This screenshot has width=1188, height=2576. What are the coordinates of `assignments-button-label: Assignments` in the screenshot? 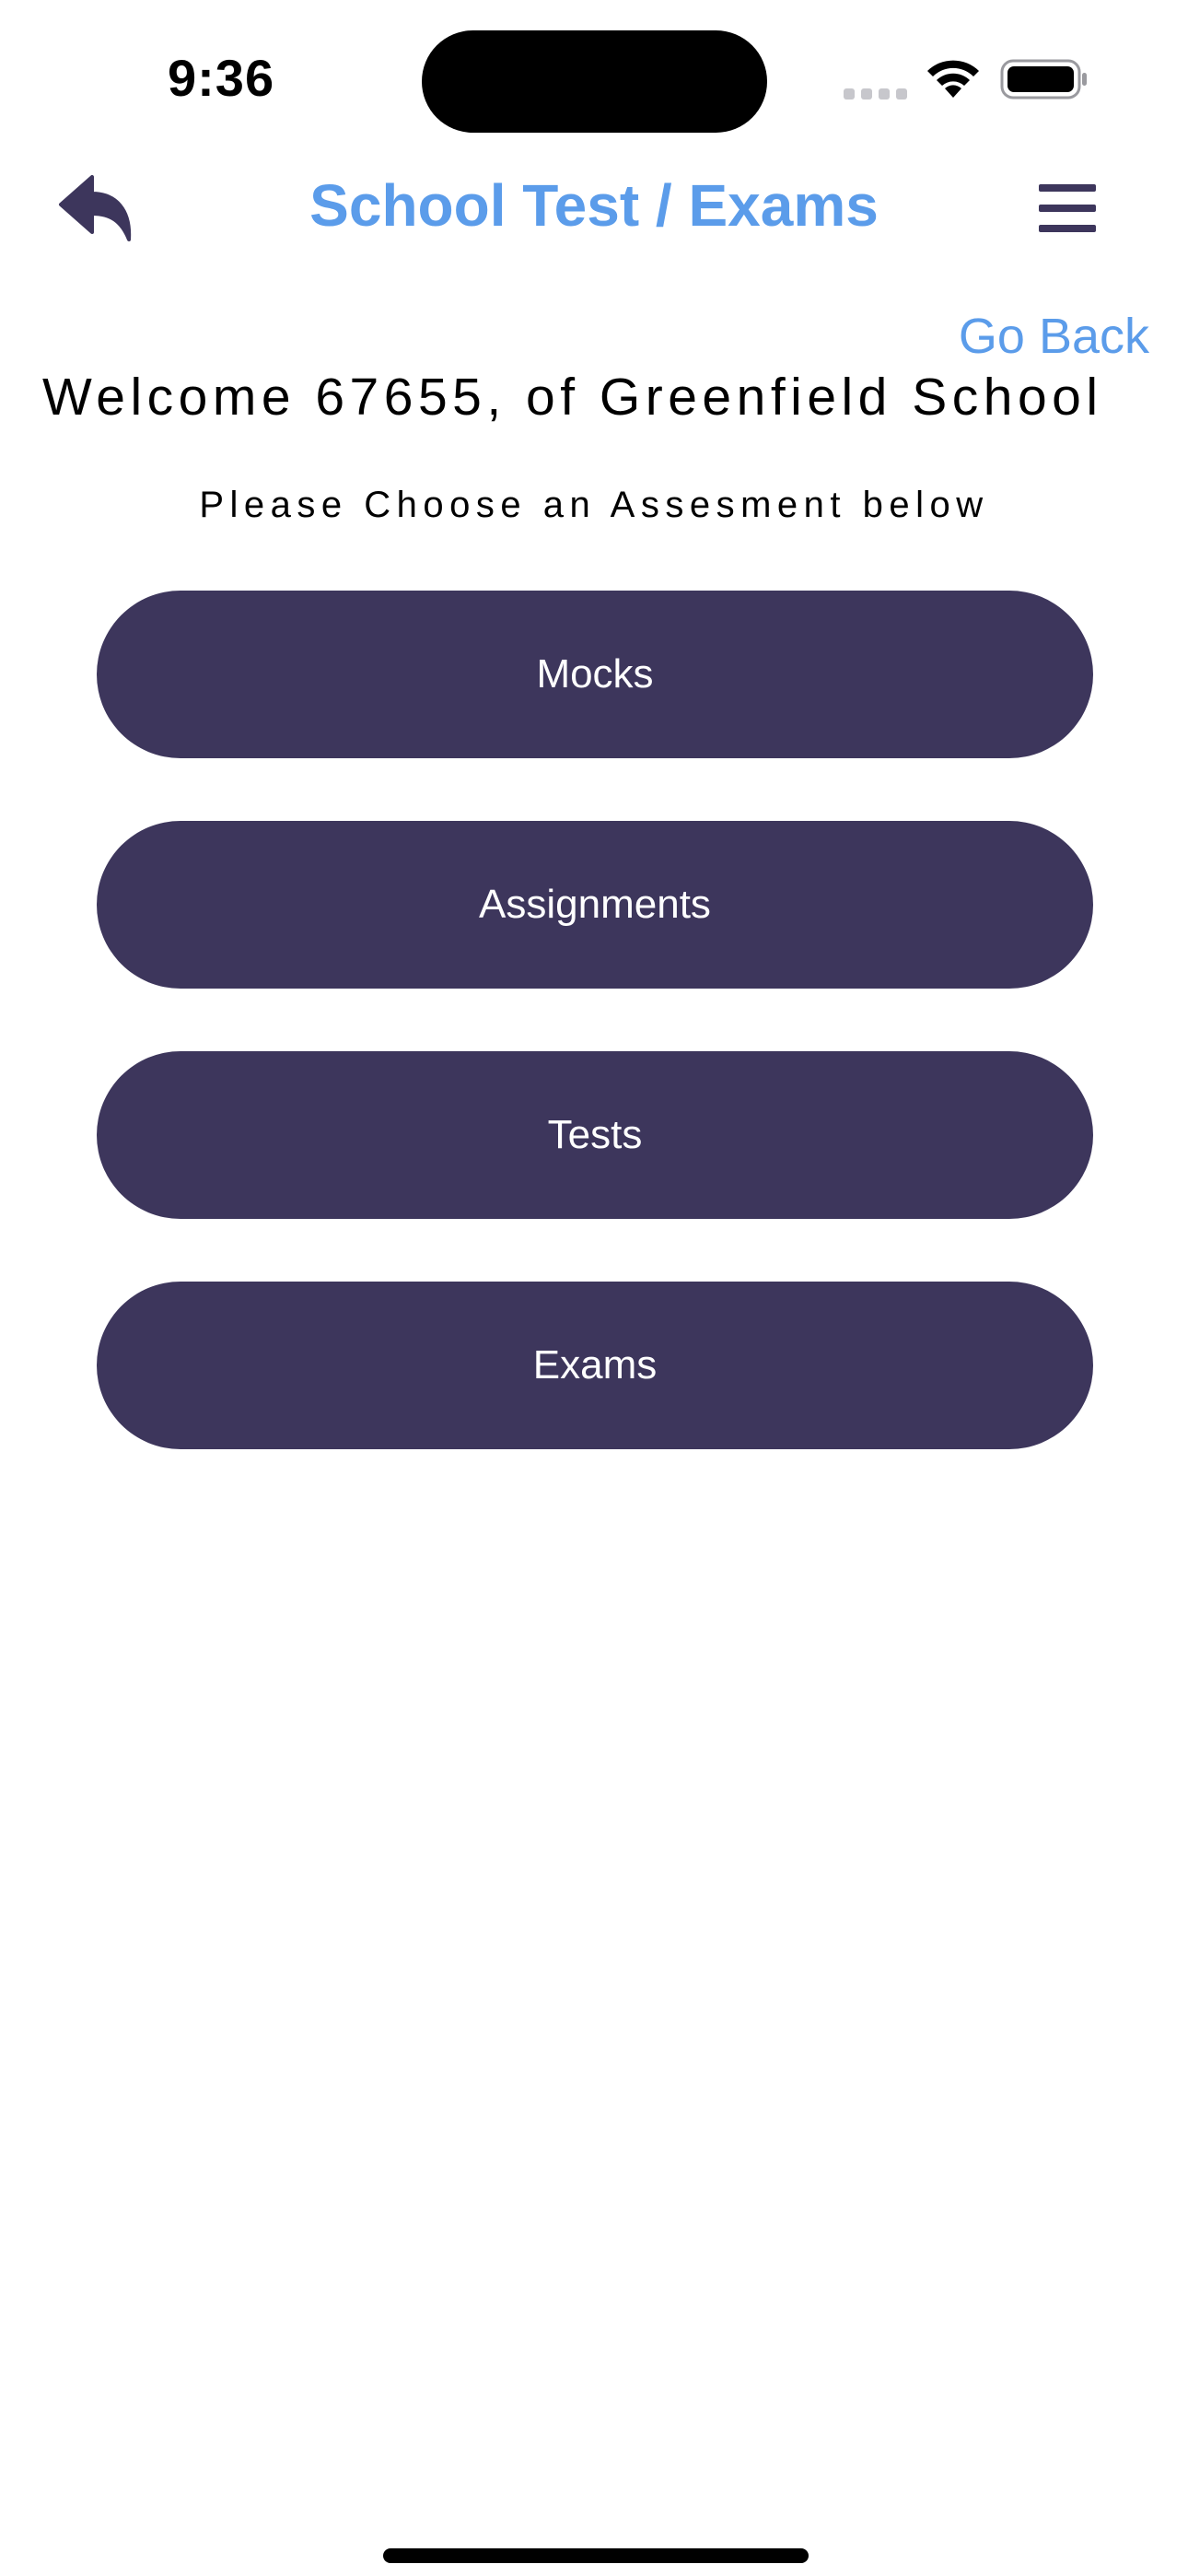 It's located at (595, 904).